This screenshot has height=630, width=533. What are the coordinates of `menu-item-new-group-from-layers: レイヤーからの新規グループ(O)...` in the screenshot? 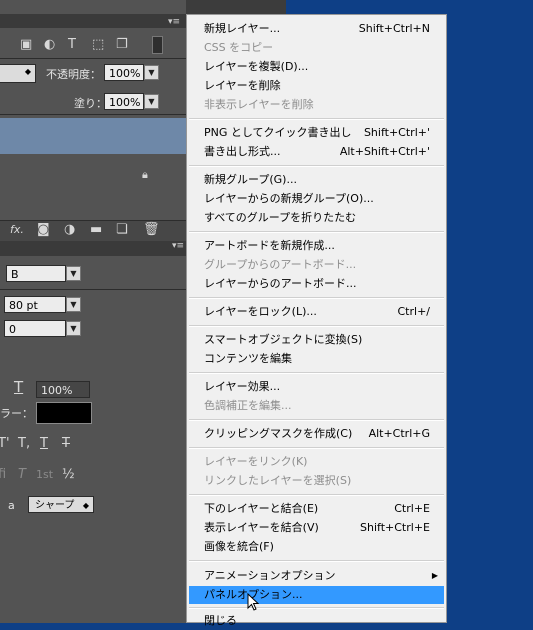 It's located at (289, 199).